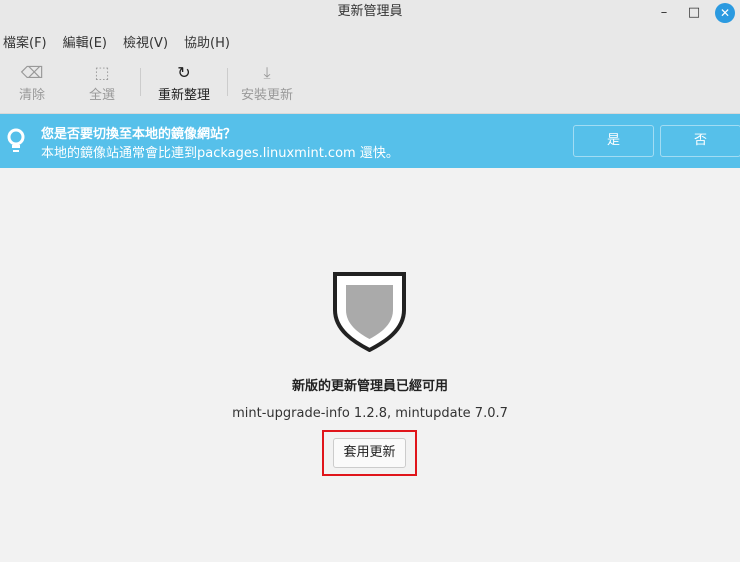 Image resolution: width=740 pixels, height=562 pixels. I want to click on select-all-label: 全選, so click(101, 95).